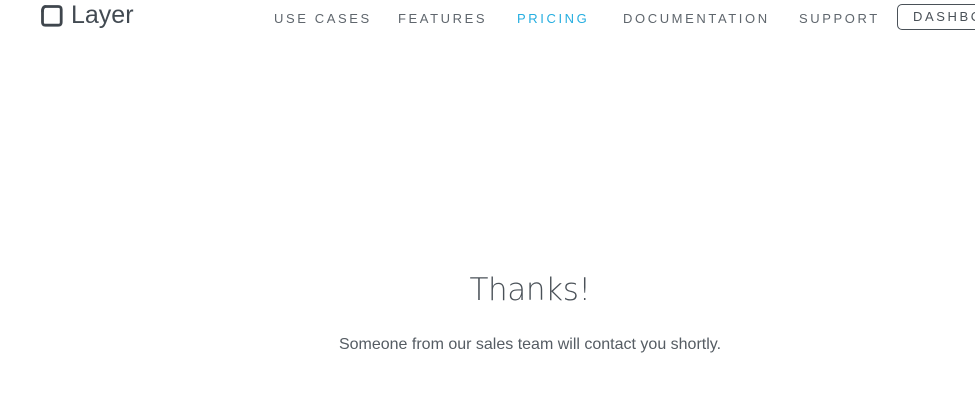 This screenshot has height=404, width=975. Describe the element at coordinates (442, 19) in the screenshot. I see `nav-features: FEATURES` at that location.